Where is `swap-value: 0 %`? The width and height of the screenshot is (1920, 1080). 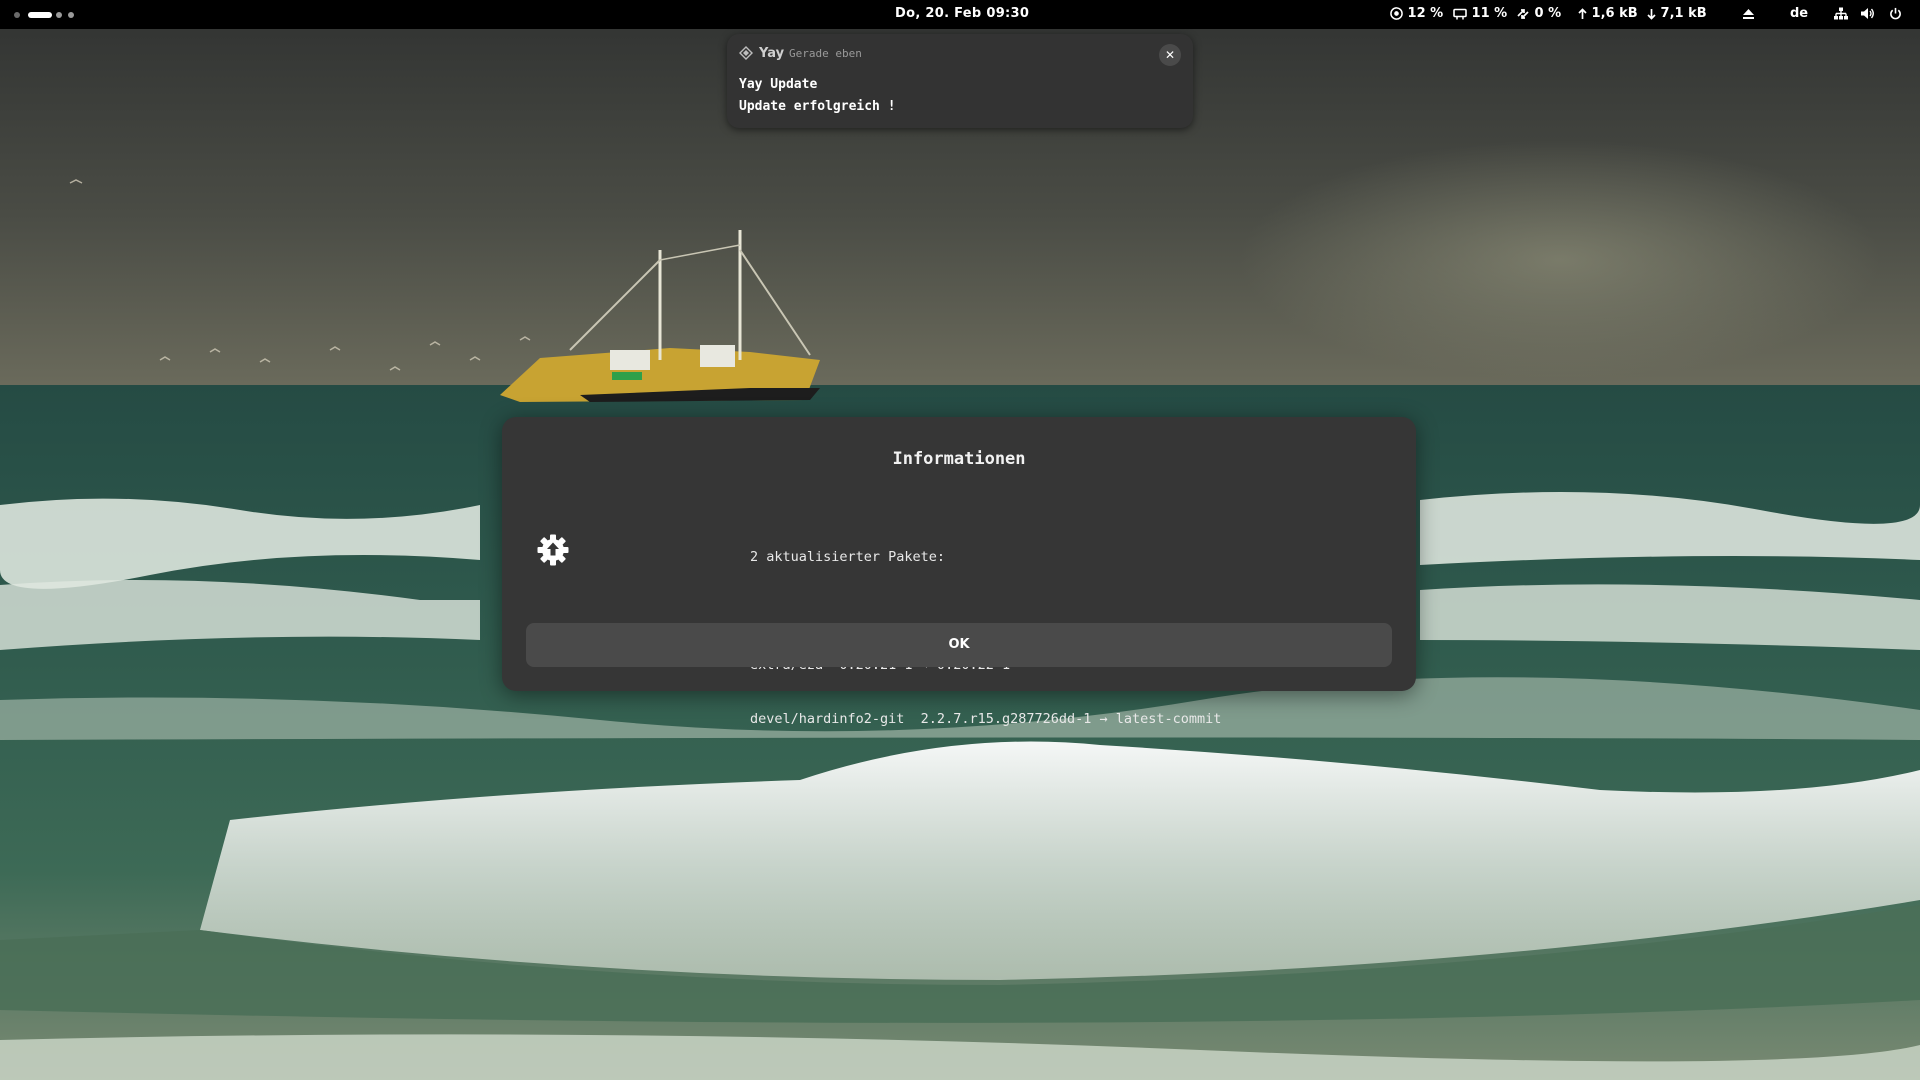 swap-value: 0 % is located at coordinates (1548, 13).